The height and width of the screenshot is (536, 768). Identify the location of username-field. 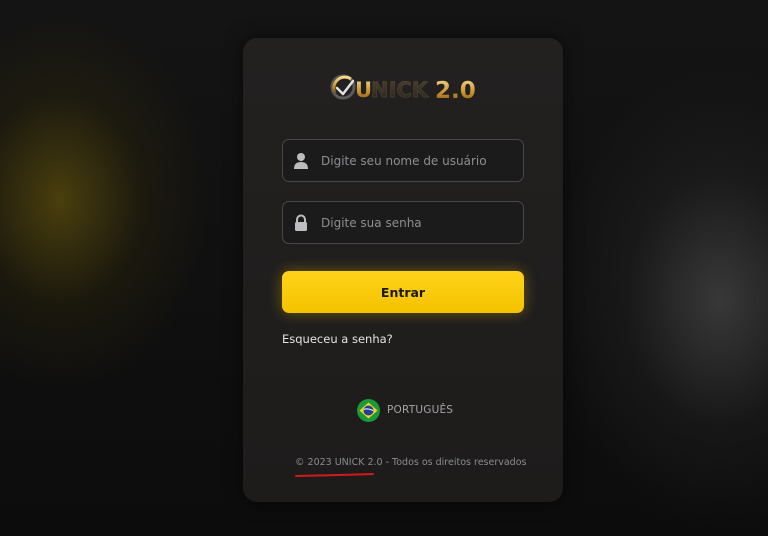
(403, 160).